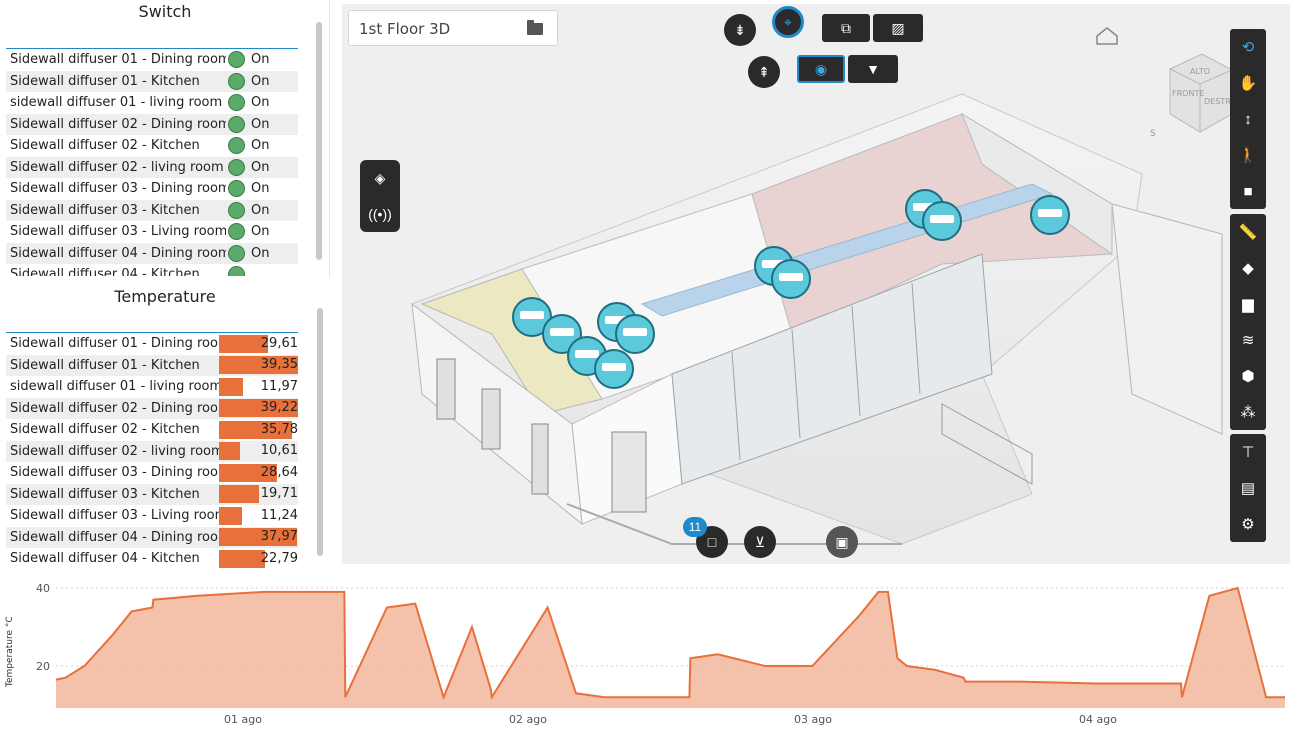  I want to click on temperature-row: Sidewall diffuser 04 - Kitchen 22,79, so click(152, 558).